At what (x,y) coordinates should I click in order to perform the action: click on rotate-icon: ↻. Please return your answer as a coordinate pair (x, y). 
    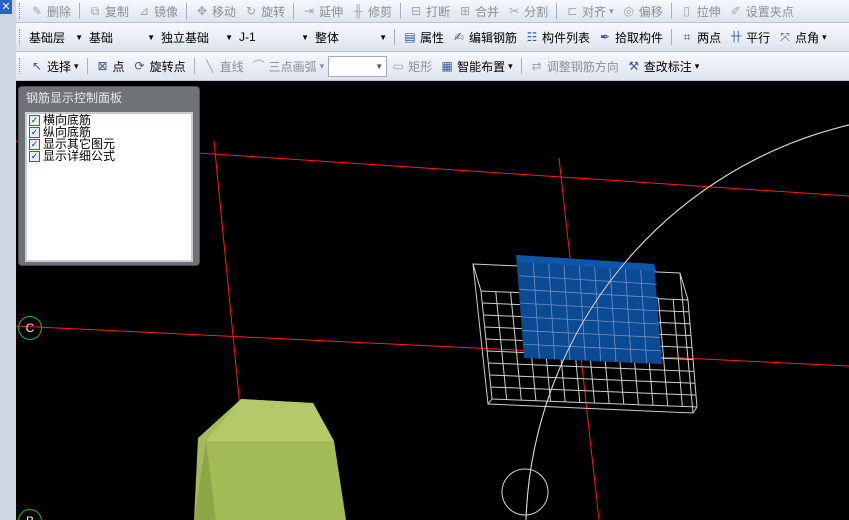
    Looking at the image, I should click on (251, 11).